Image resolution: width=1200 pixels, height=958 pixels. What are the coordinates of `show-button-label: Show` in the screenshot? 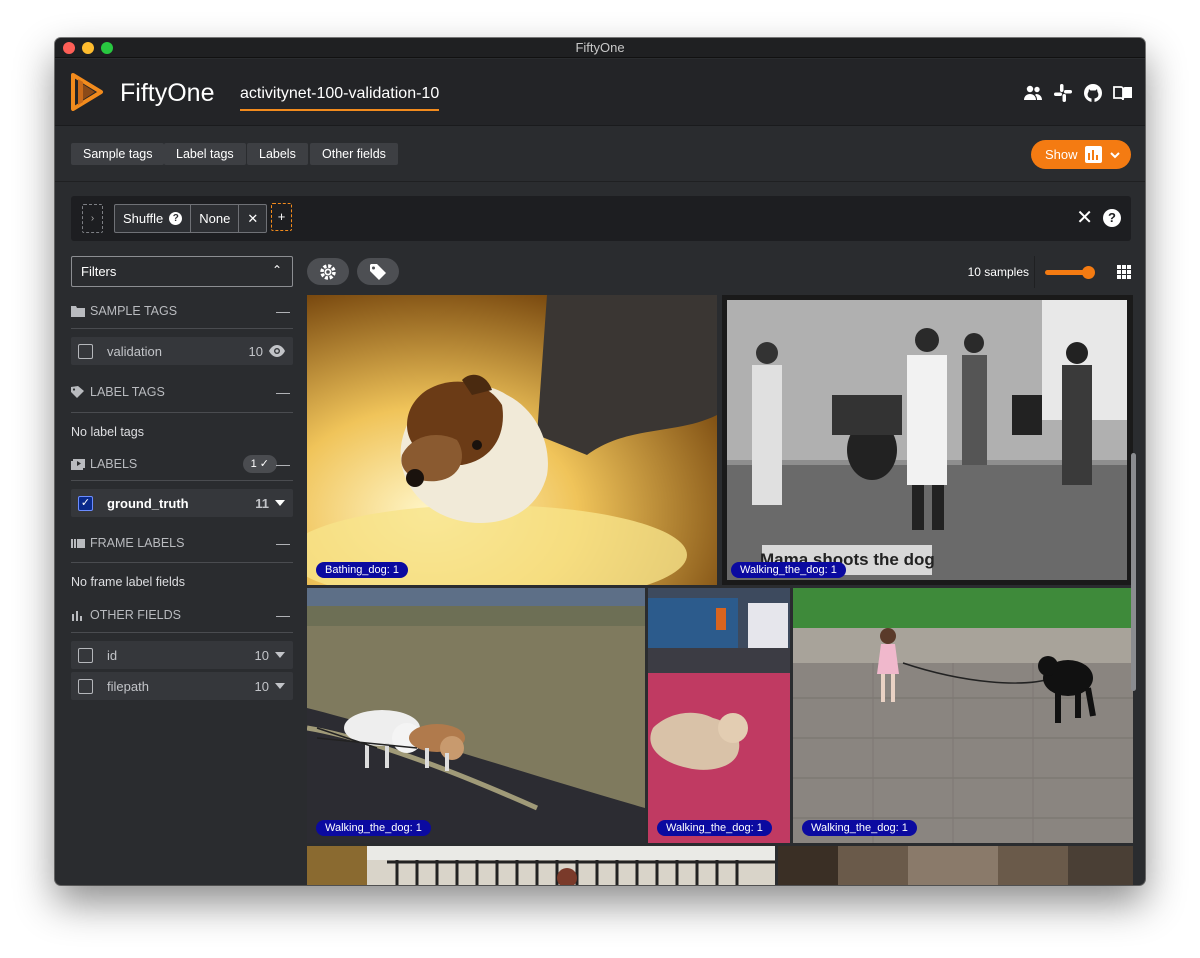 It's located at (1061, 154).